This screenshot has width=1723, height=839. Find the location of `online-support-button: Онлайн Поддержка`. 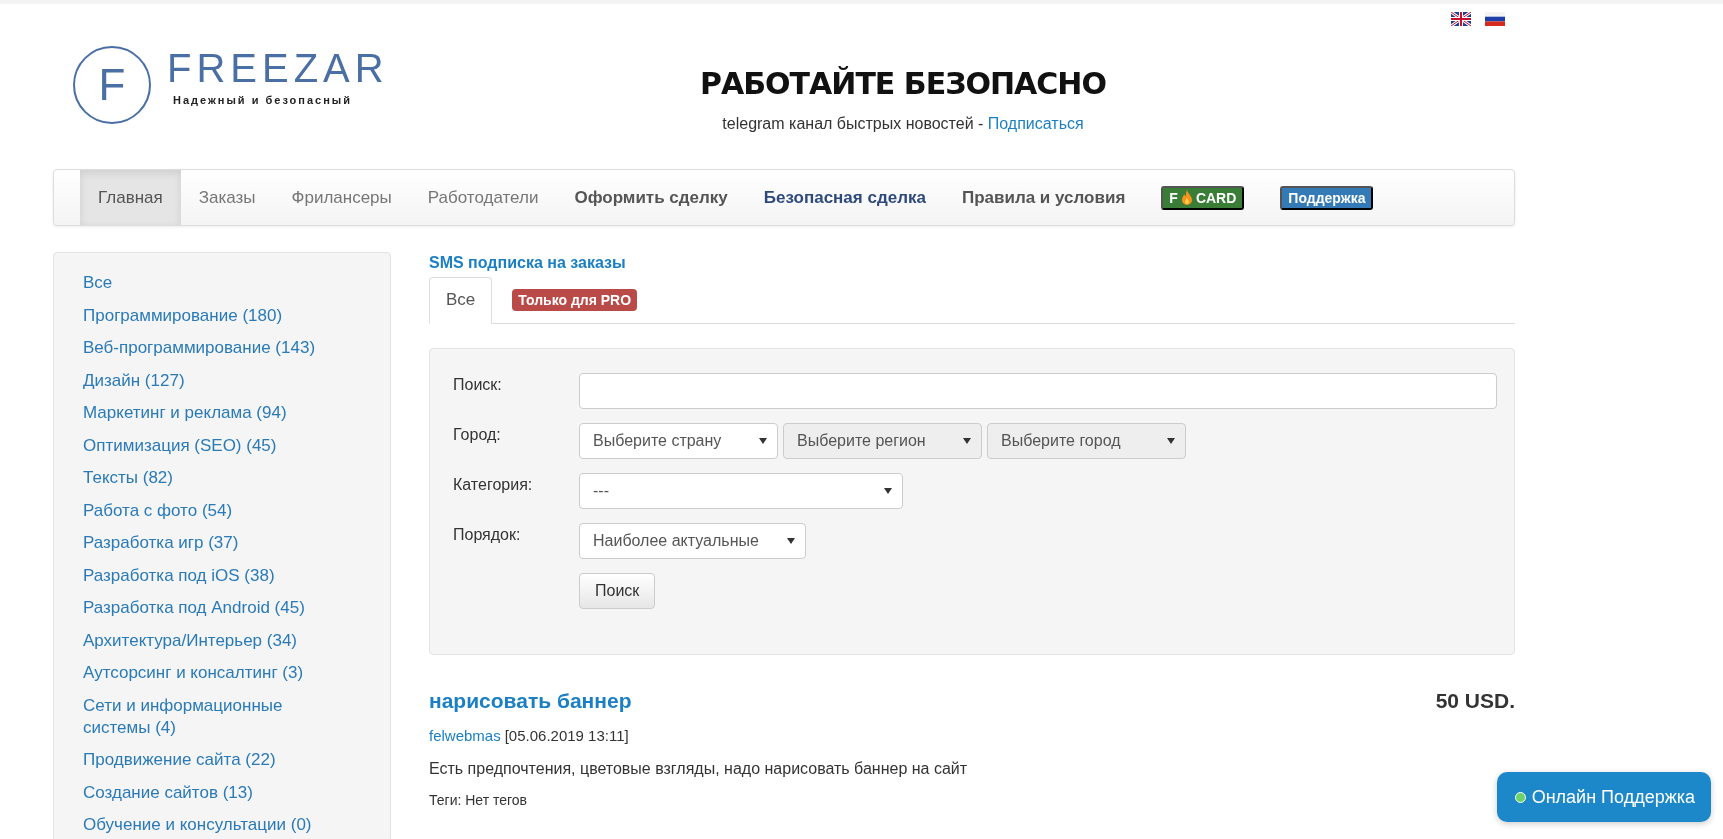

online-support-button: Онлайн Поддержка is located at coordinates (1603, 797).